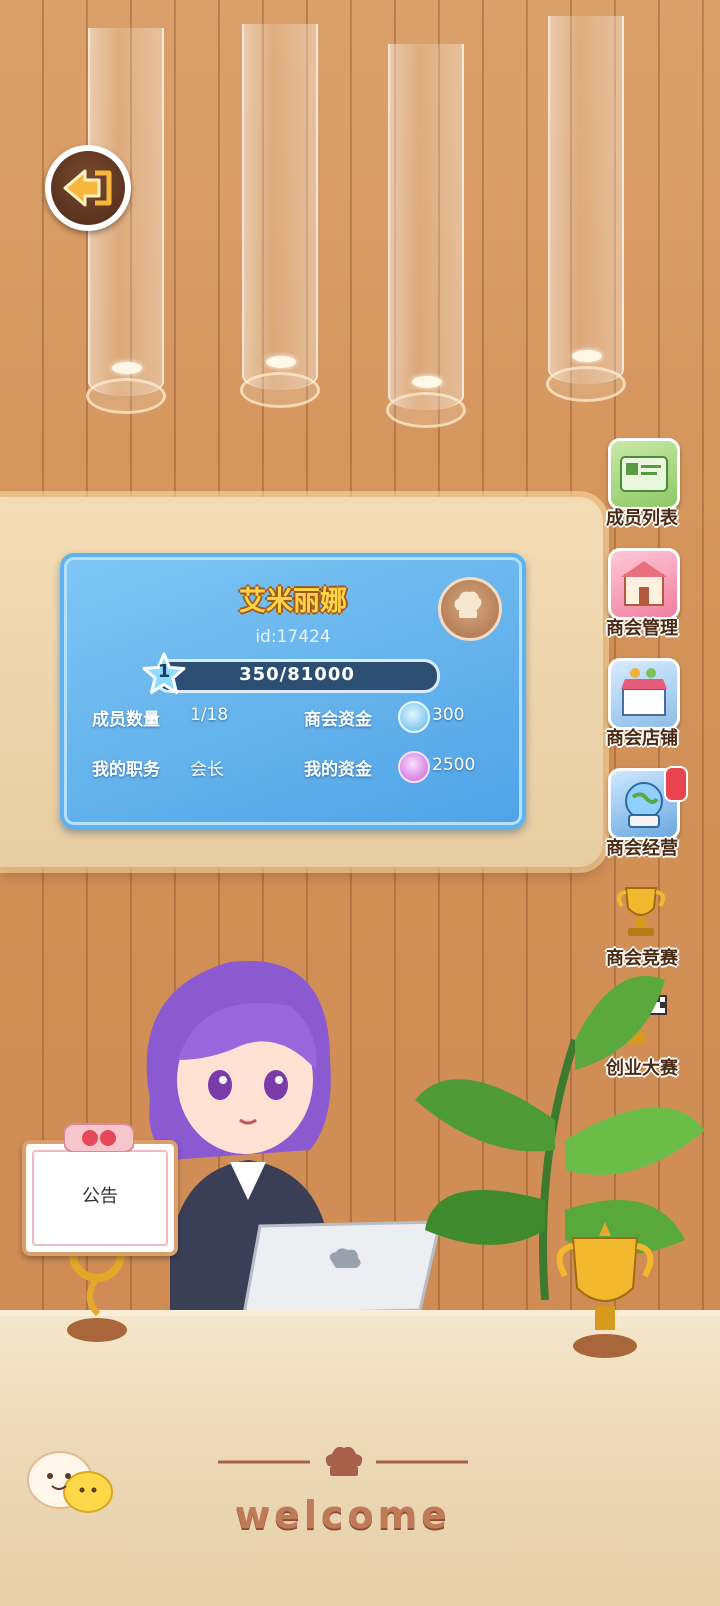 The image size is (720, 1606). I want to click on guild-contest-icon, so click(641, 911).